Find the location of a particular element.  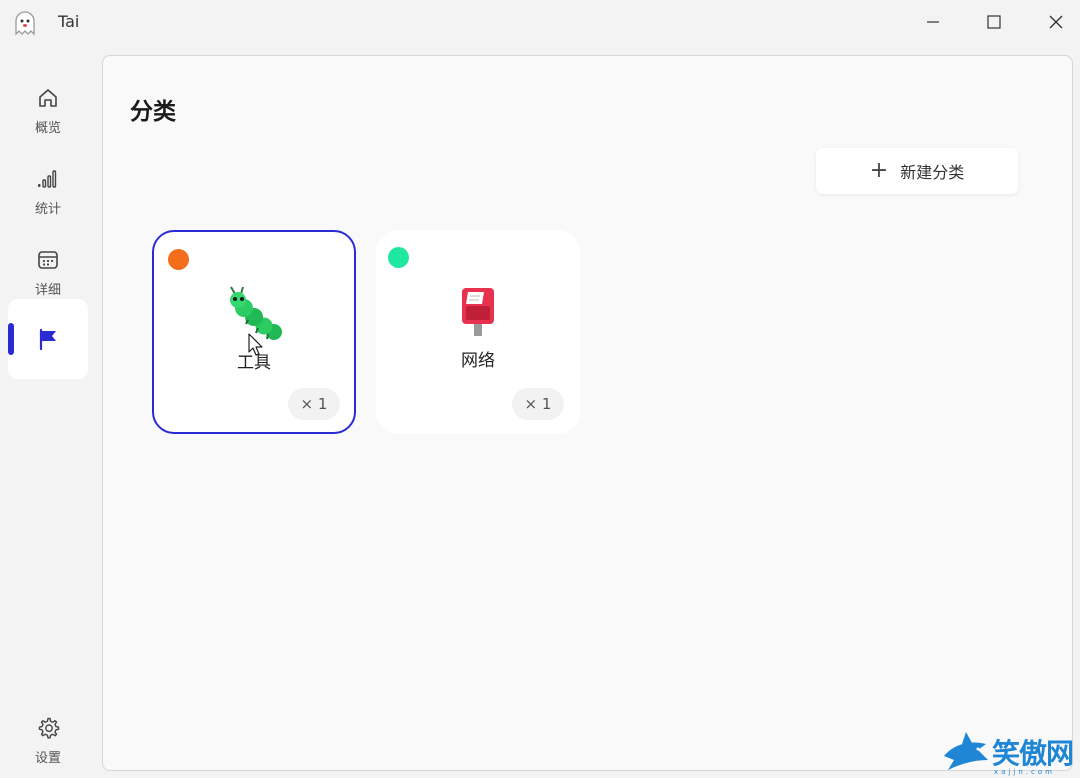

shark-logo-icon is located at coordinates (966, 751).